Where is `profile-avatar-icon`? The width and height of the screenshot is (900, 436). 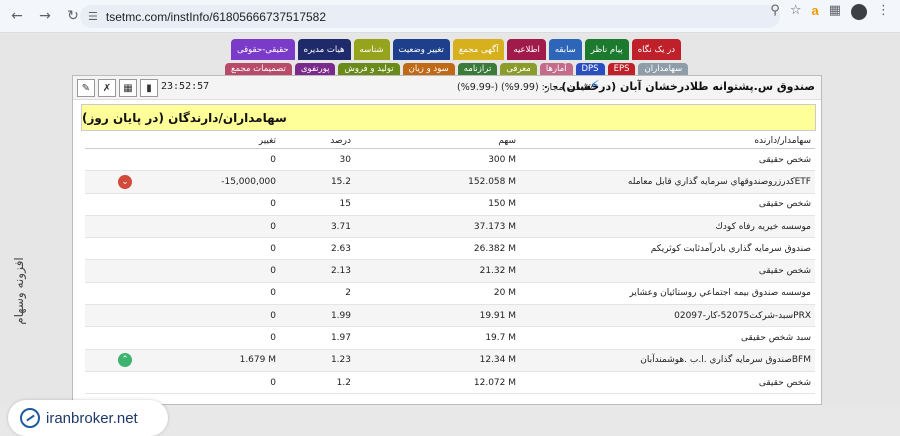 profile-avatar-icon is located at coordinates (859, 12).